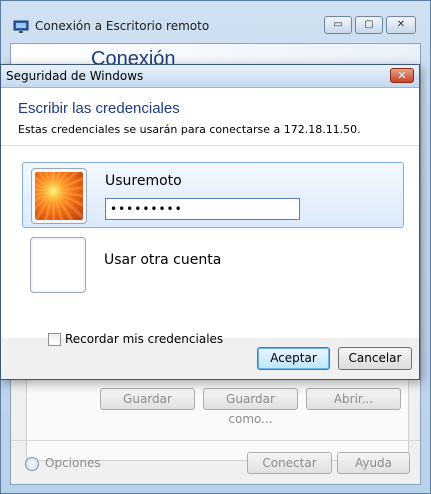 This screenshot has height=494, width=431. I want to click on user-avatar, so click(59, 196).